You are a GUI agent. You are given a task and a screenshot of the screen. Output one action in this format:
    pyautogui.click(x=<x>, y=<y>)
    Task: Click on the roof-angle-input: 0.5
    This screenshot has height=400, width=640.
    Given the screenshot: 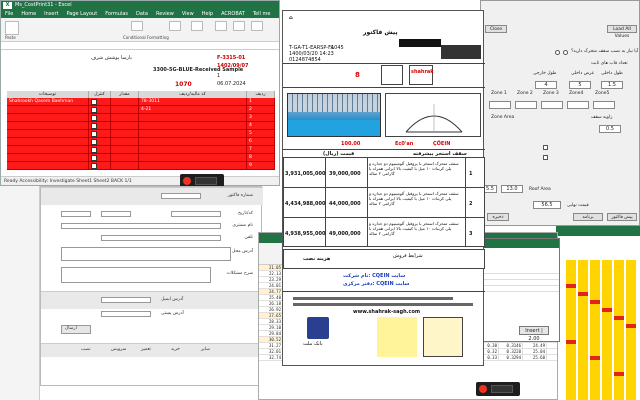 What is the action you would take?
    pyautogui.click(x=610, y=129)
    